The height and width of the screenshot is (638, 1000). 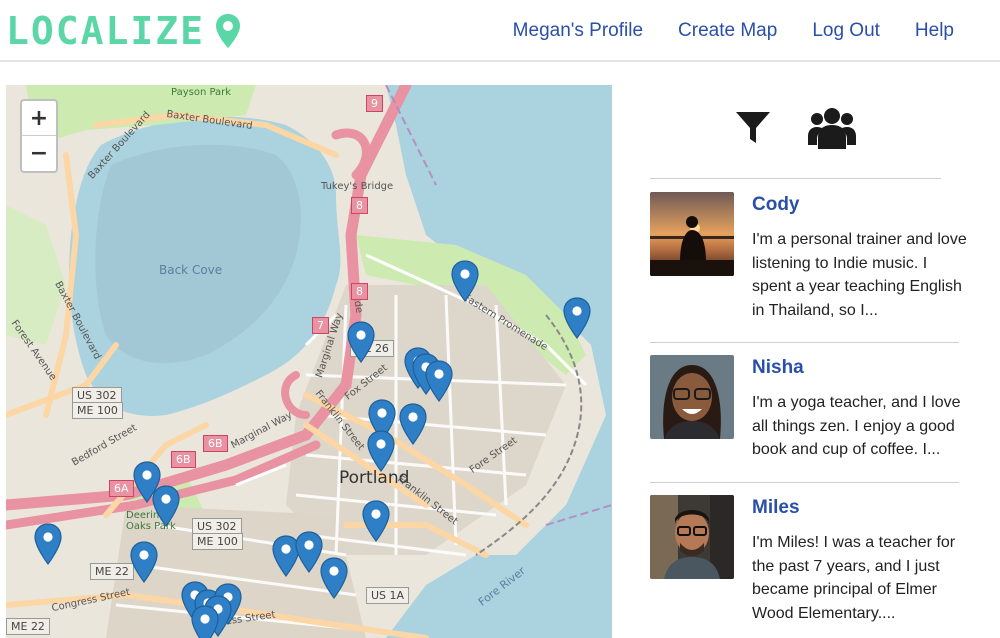 I want to click on nav-profile-link: Megan's Profile, so click(x=578, y=31).